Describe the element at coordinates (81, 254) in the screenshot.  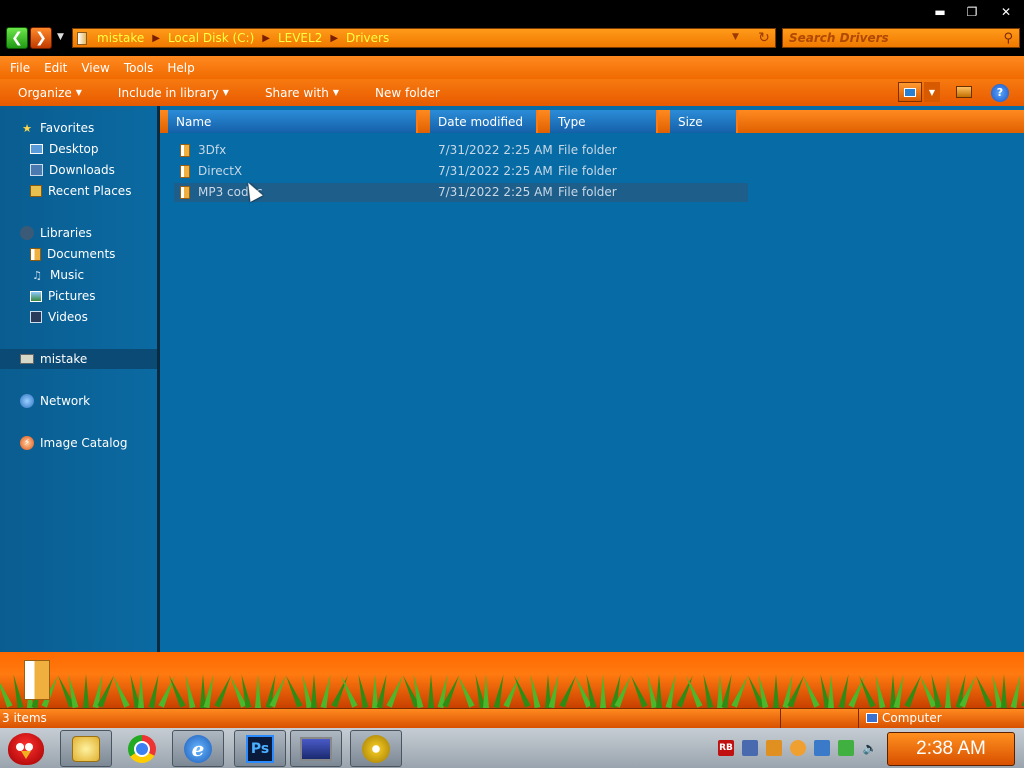
I see `nav-label: Documents` at that location.